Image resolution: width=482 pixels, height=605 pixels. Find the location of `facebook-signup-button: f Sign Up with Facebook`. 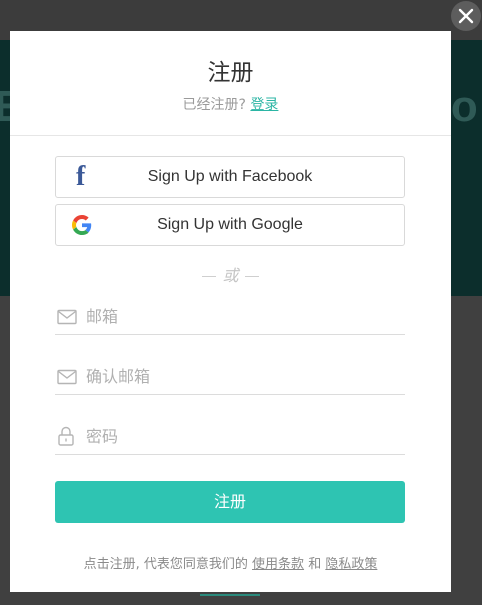

facebook-signup-button: f Sign Up with Facebook is located at coordinates (230, 177).